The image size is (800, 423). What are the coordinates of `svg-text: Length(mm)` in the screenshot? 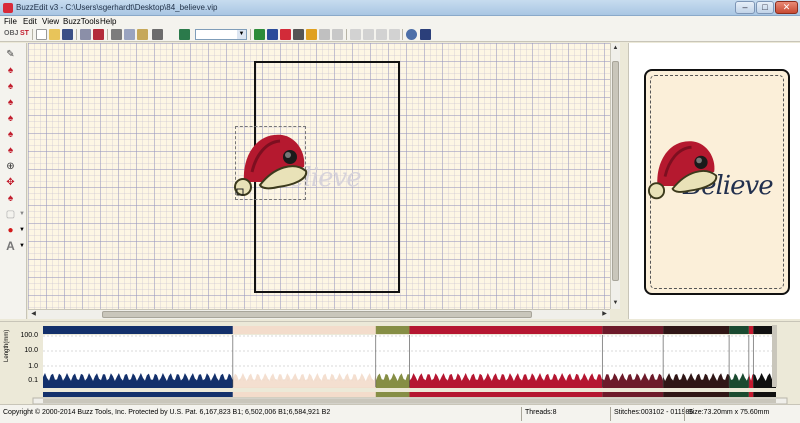 It's located at (7, 346).